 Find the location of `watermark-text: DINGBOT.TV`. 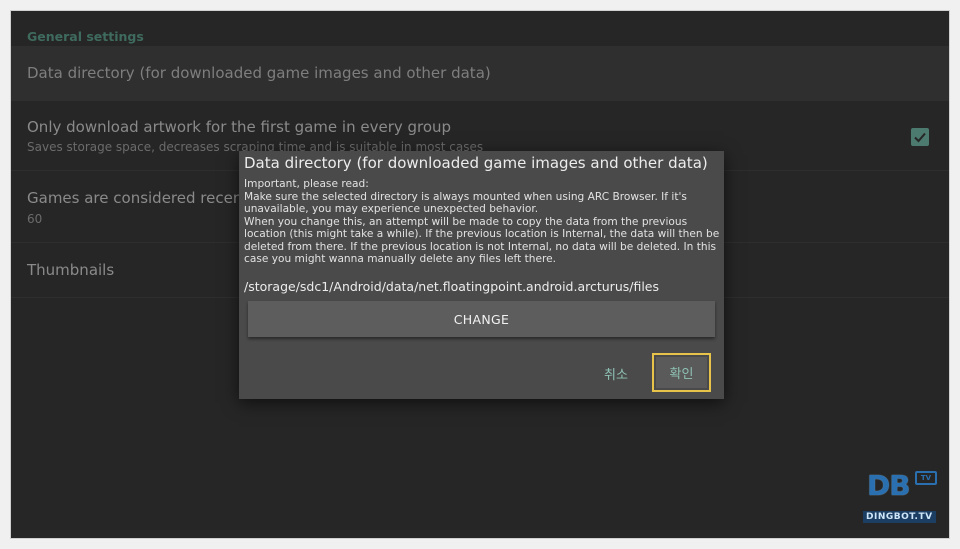

watermark-text: DINGBOT.TV is located at coordinates (899, 517).